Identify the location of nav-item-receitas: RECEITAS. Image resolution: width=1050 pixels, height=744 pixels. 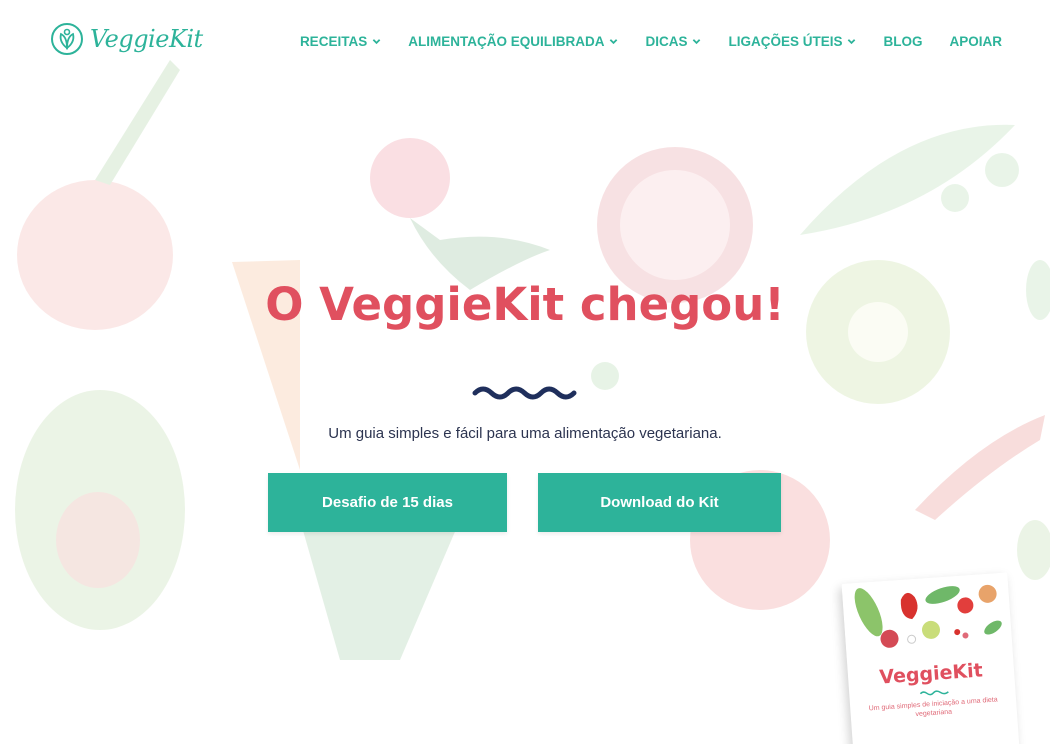
(340, 41).